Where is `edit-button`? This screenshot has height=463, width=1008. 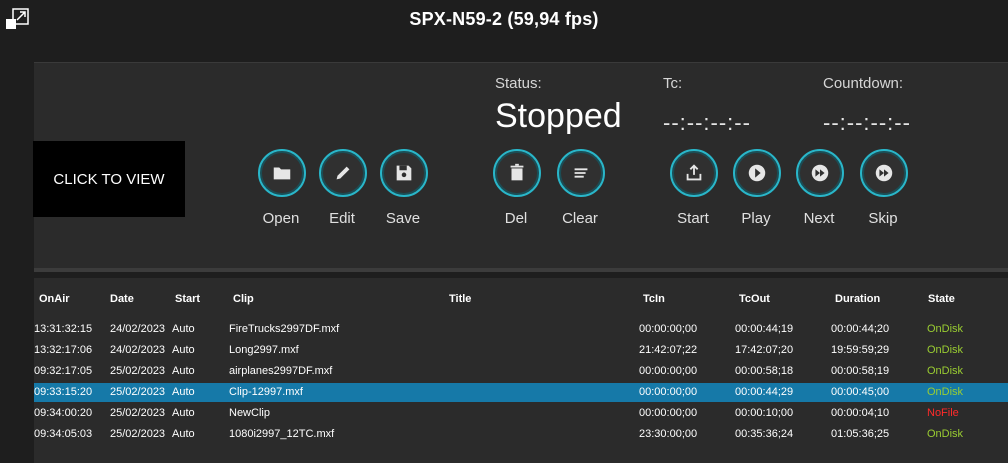 edit-button is located at coordinates (343, 173).